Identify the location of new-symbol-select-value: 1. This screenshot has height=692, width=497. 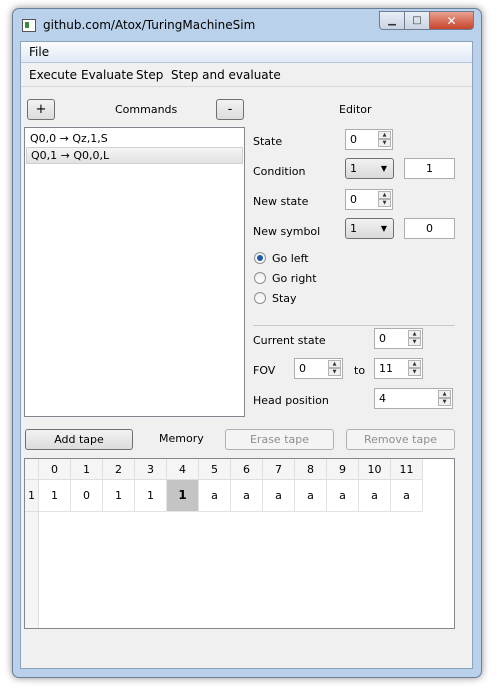
(353, 228).